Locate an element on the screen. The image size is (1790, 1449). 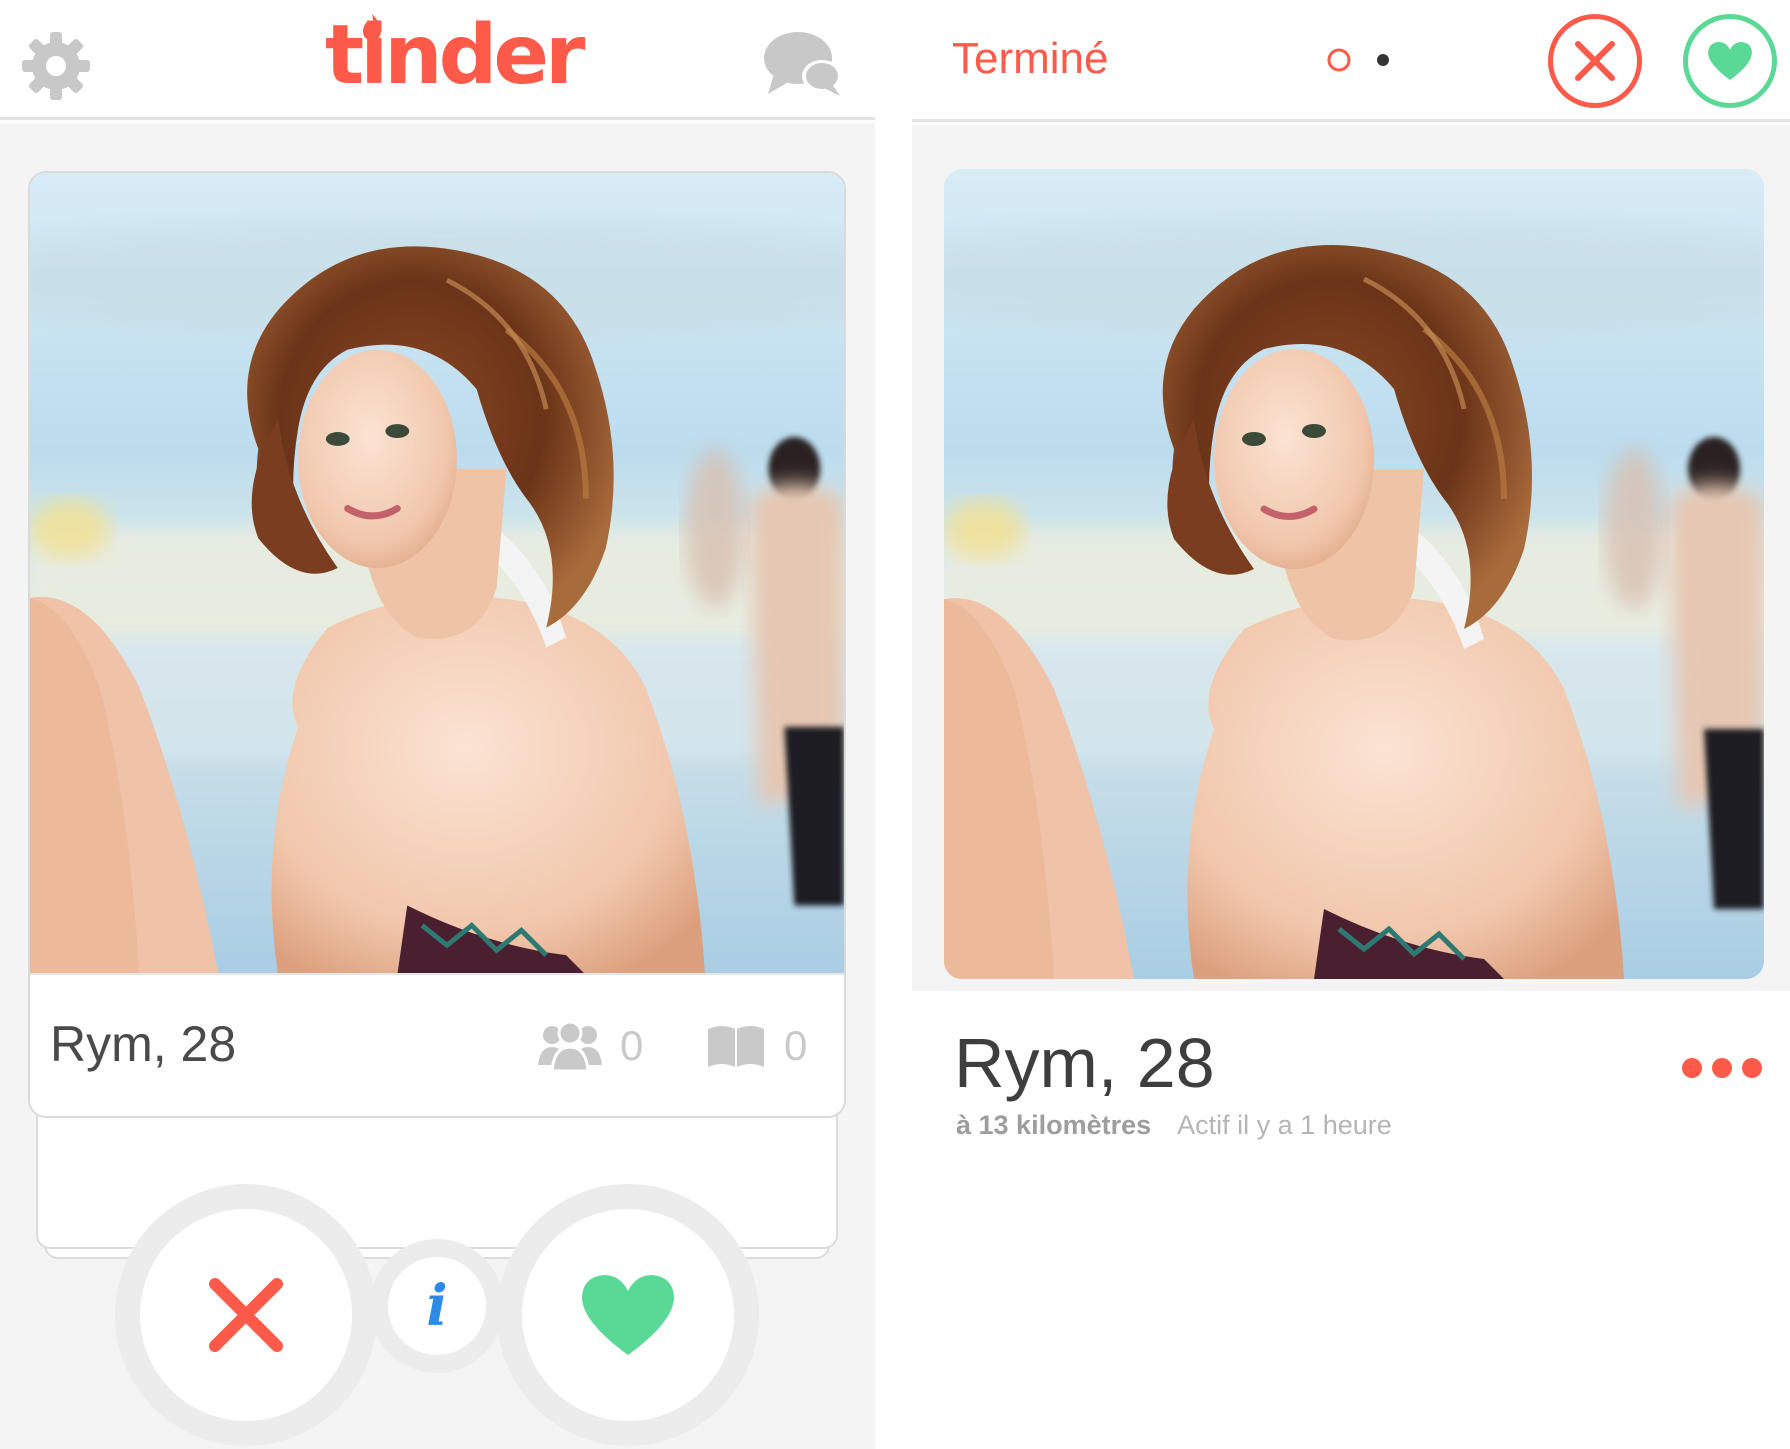
profile-meta: à 13 kilomètres Actif il y a 1 heure is located at coordinates (1174, 1125).